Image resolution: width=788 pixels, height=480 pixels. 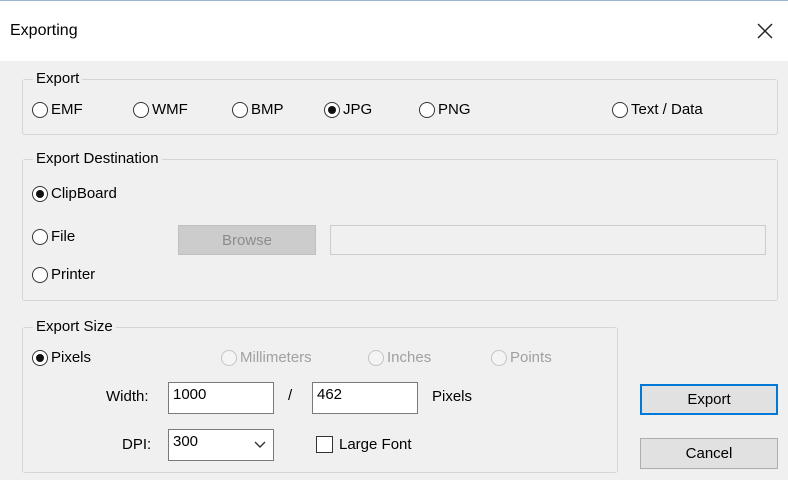 What do you see at coordinates (67, 109) in the screenshot?
I see `radio-emf-label: EMF` at bounding box center [67, 109].